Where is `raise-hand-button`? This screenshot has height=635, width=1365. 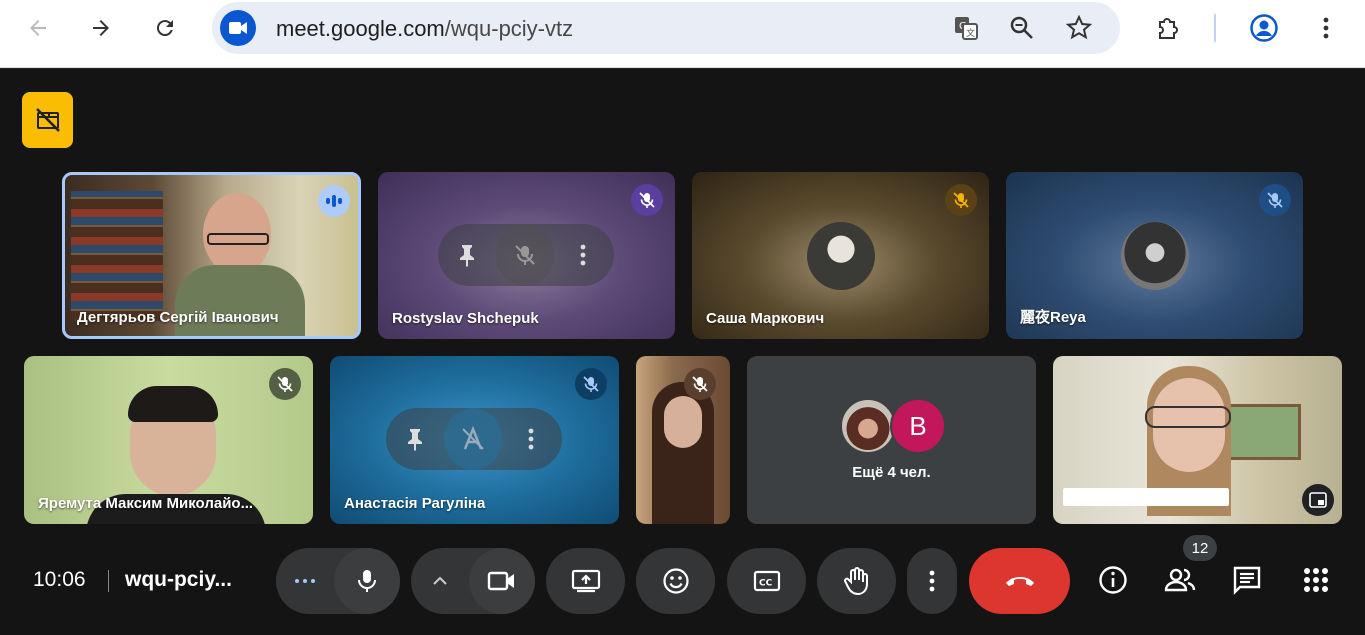
raise-hand-button is located at coordinates (856, 581).